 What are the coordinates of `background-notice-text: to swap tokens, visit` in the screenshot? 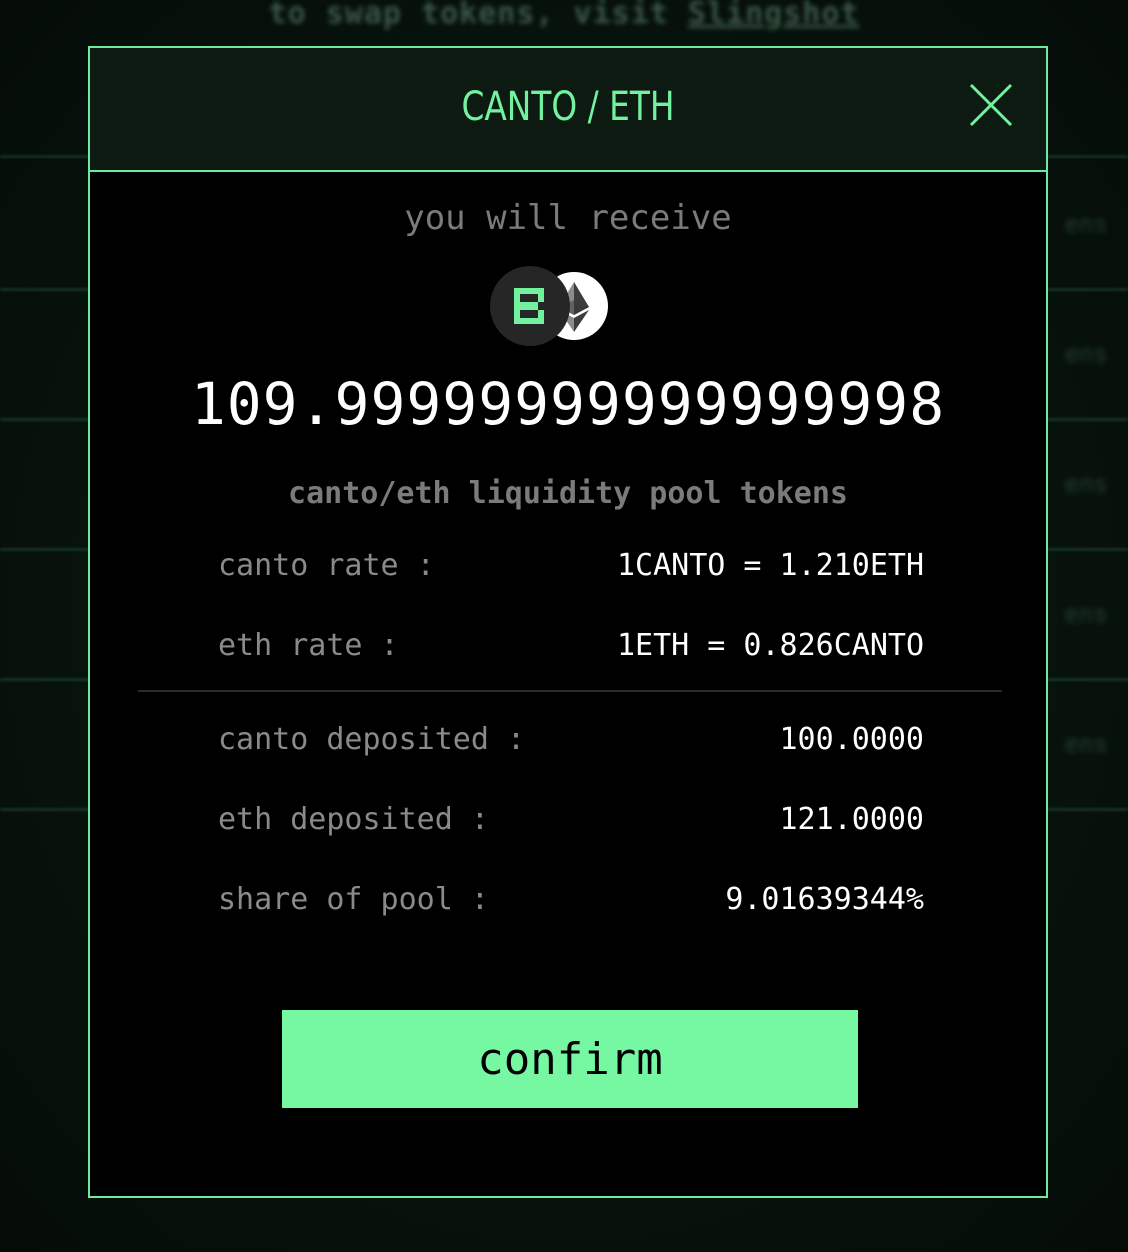 It's located at (468, 15).